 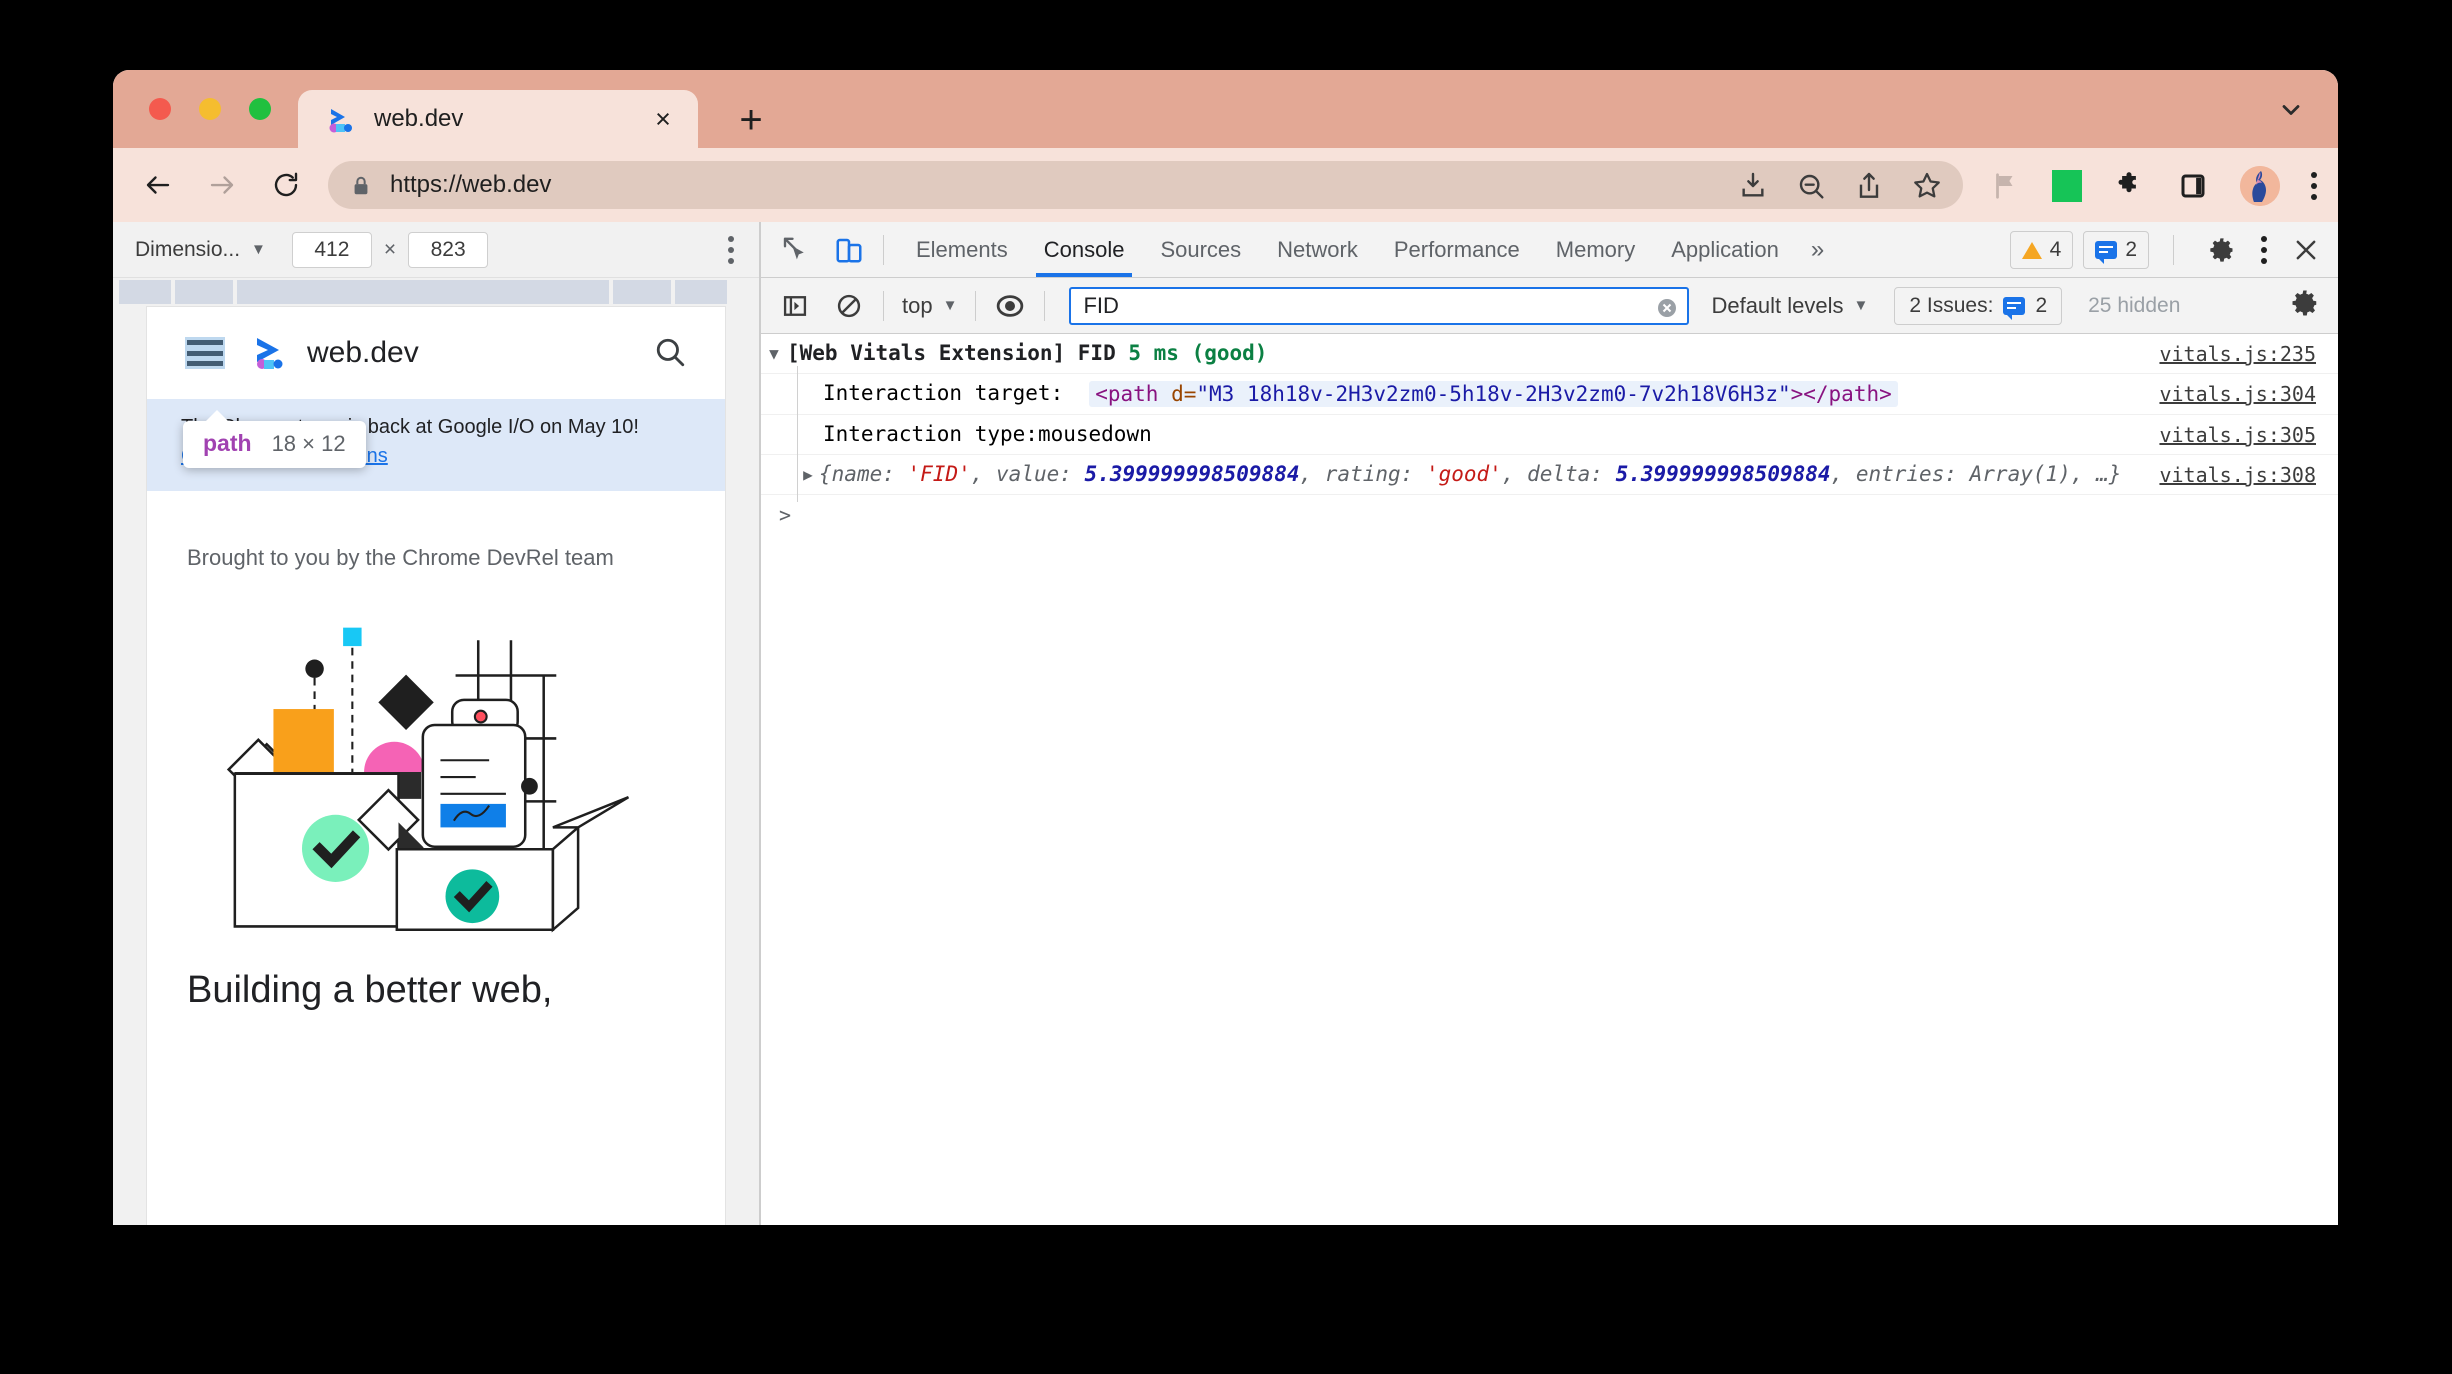 I want to click on expand-arrow-icon: ▶, so click(x=808, y=473).